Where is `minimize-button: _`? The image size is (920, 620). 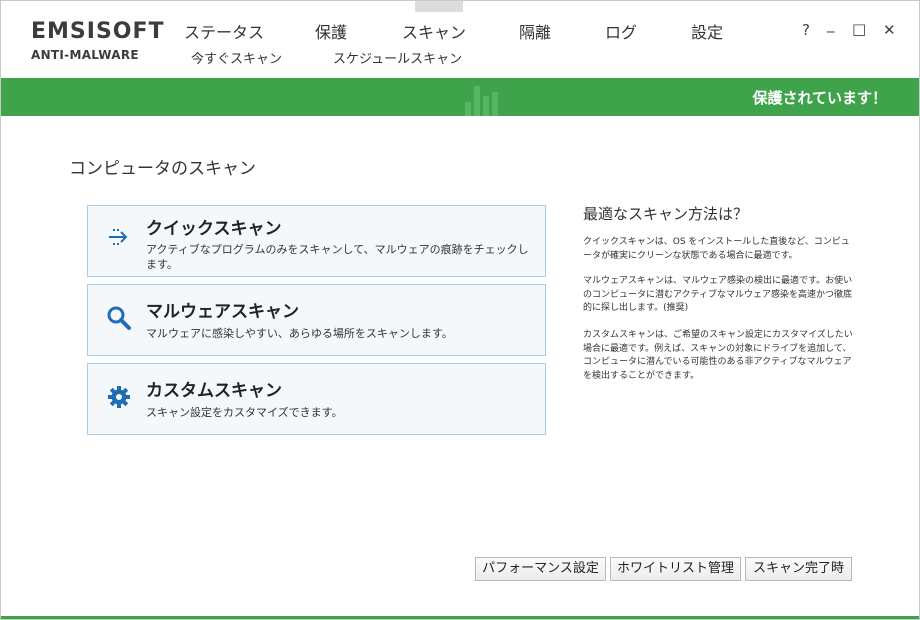 minimize-button: _ is located at coordinates (831, 24).